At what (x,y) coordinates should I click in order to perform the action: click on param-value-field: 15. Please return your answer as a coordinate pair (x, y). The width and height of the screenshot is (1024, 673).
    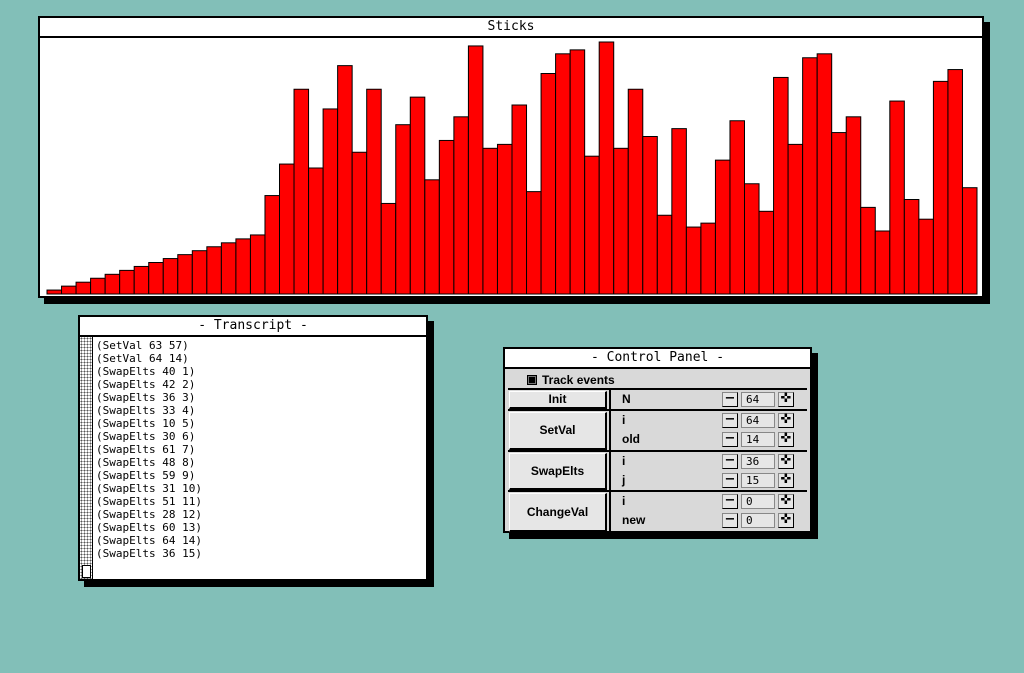
    Looking at the image, I should click on (758, 480).